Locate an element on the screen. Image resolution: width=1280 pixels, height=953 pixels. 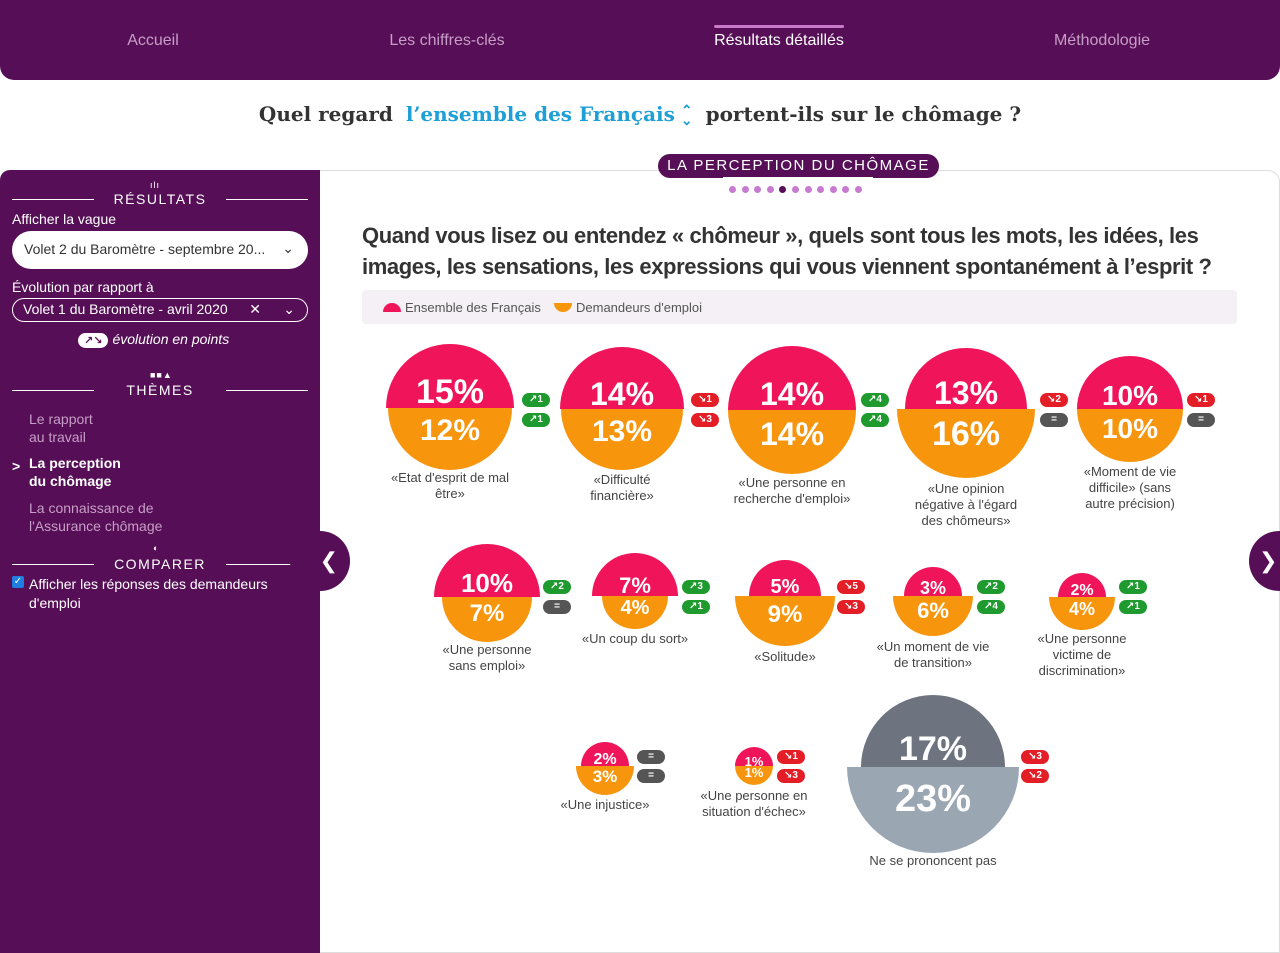
selector-arrows-icon: ⌃ ⌄ is located at coordinates (687, 116).